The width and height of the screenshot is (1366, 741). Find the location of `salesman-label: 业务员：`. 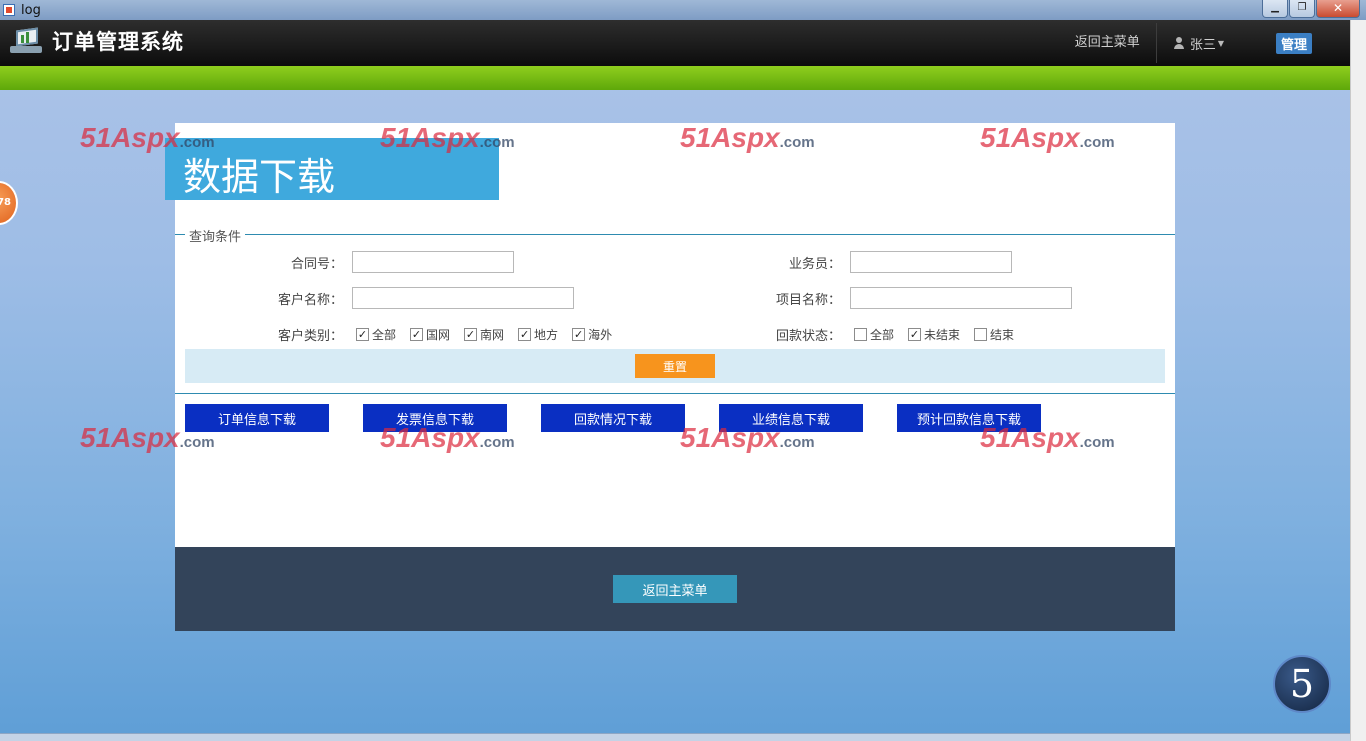

salesman-label: 业务员： is located at coordinates (814, 264).